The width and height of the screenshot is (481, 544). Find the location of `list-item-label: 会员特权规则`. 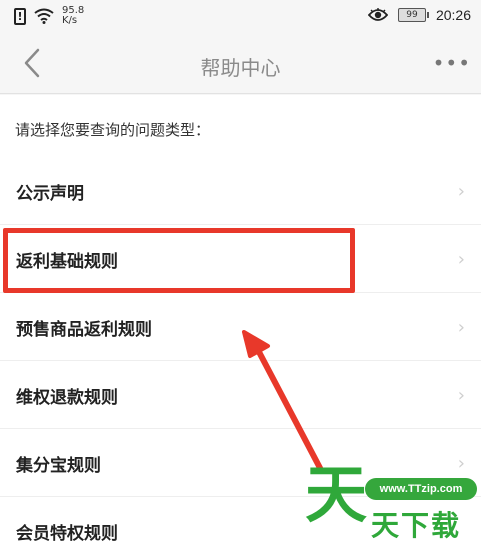

list-item-label: 会员特权规则 is located at coordinates (67, 534).